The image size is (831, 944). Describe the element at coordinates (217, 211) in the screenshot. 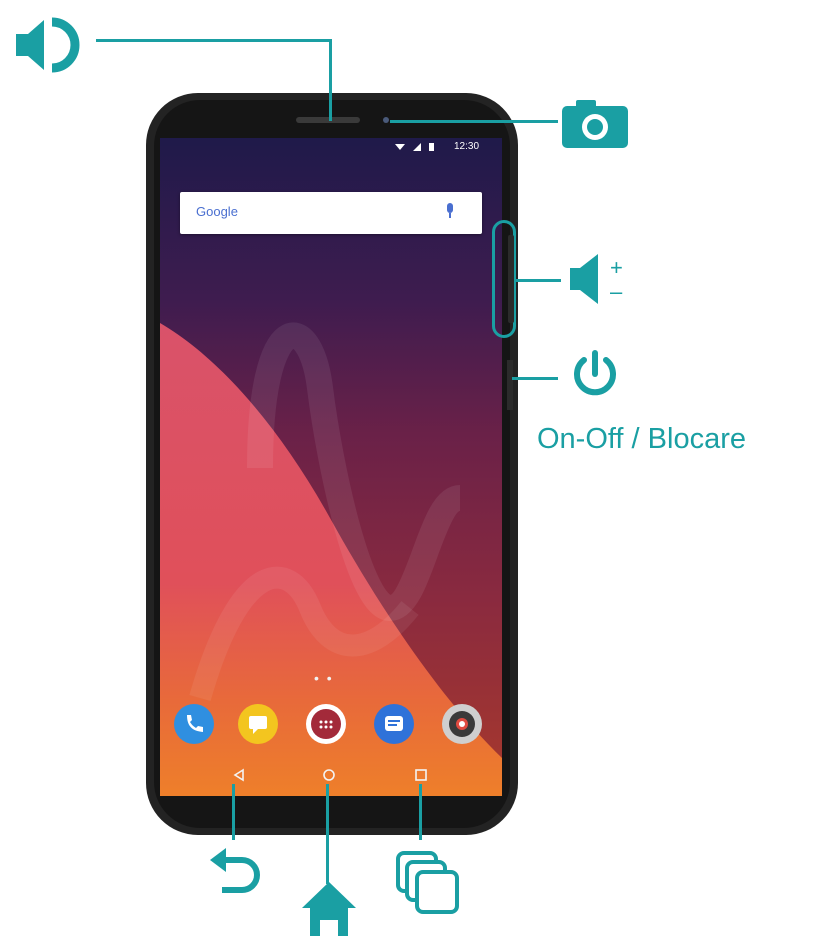

I see `google-logo: Google` at that location.